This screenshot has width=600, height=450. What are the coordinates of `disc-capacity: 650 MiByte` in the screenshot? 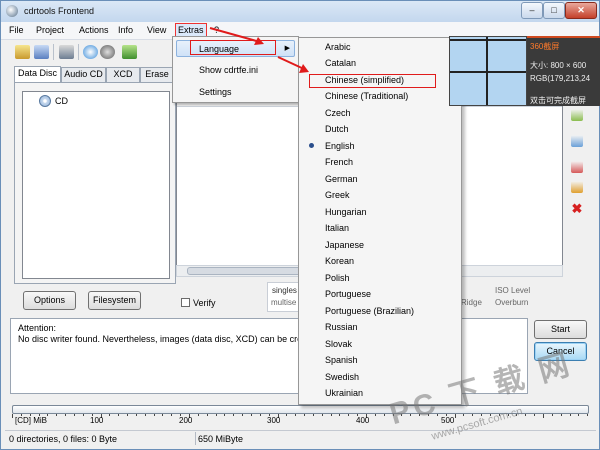 It's located at (221, 439).